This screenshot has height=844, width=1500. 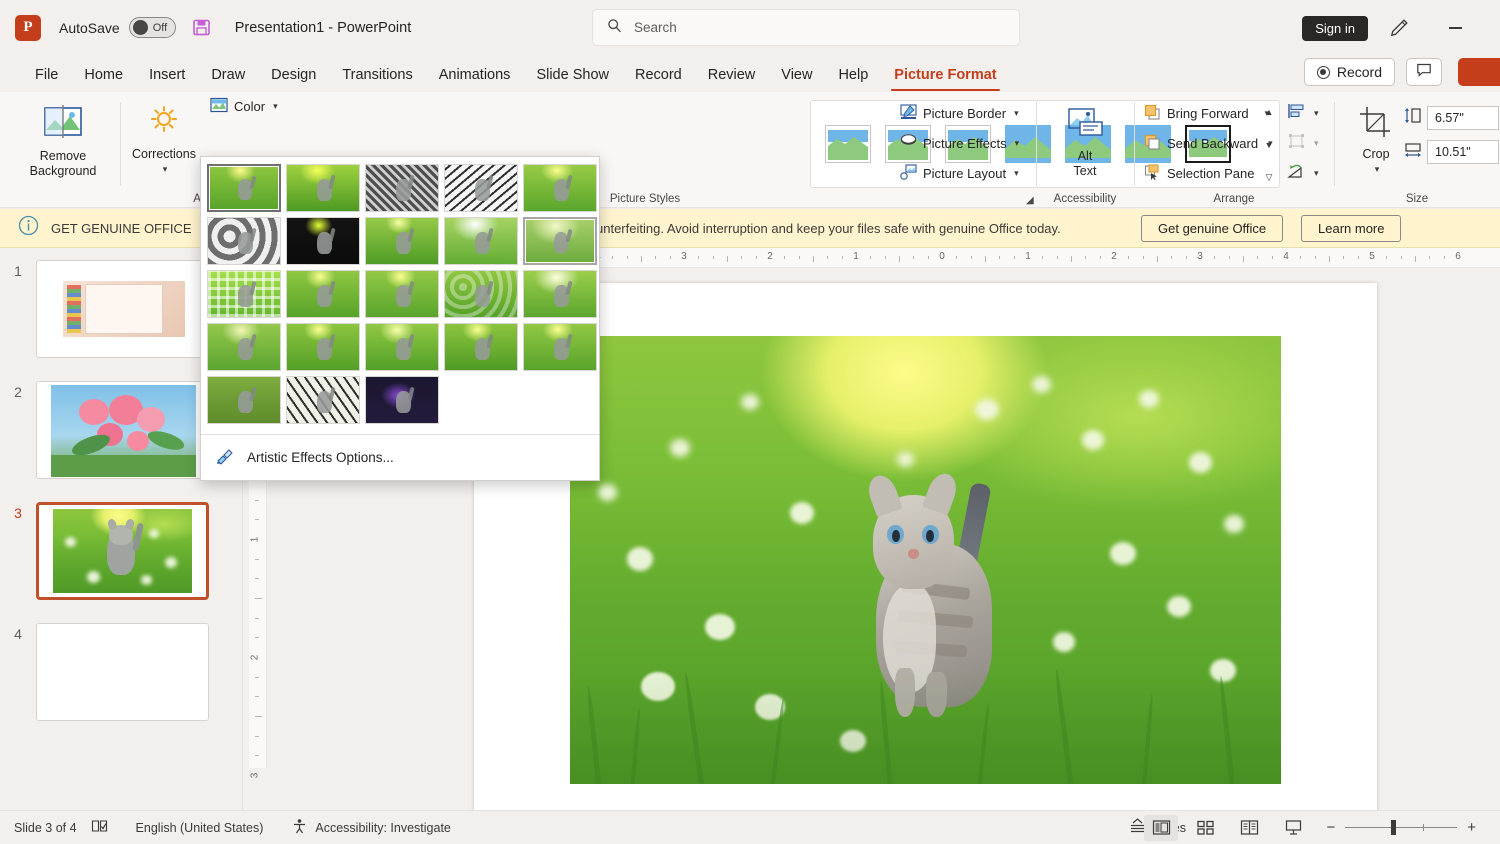 I want to click on get-genuine-office-button: Get genuine Office, so click(x=1212, y=228).